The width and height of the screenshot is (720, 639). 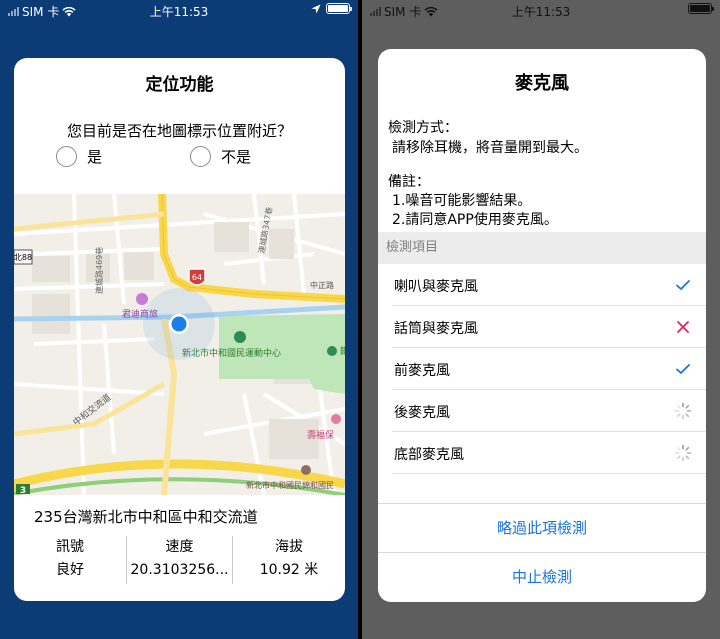 I want to click on route-88-label: 北88, so click(x=23, y=257).